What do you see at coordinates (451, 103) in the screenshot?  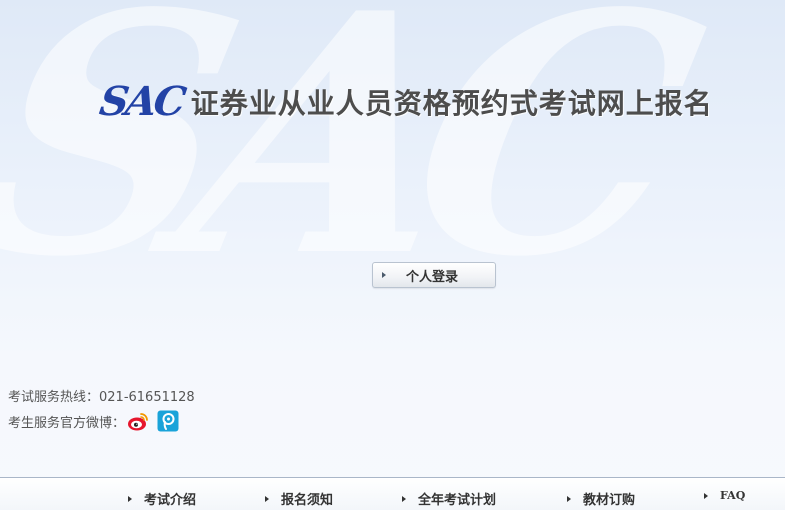 I see `page-title: 证券业从业人员资格预约式考试网上报名` at bounding box center [451, 103].